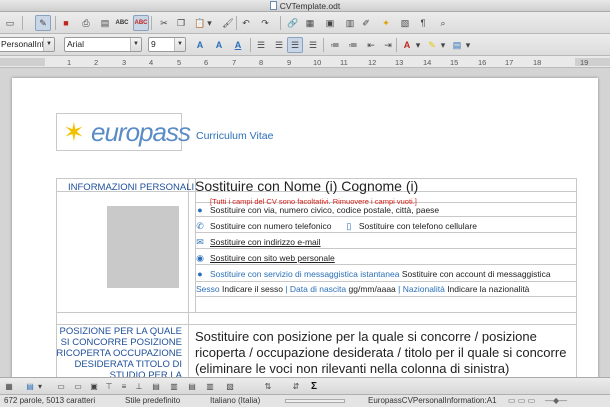 The image size is (610, 407). I want to click on align-right-icon: ☰, so click(295, 45).